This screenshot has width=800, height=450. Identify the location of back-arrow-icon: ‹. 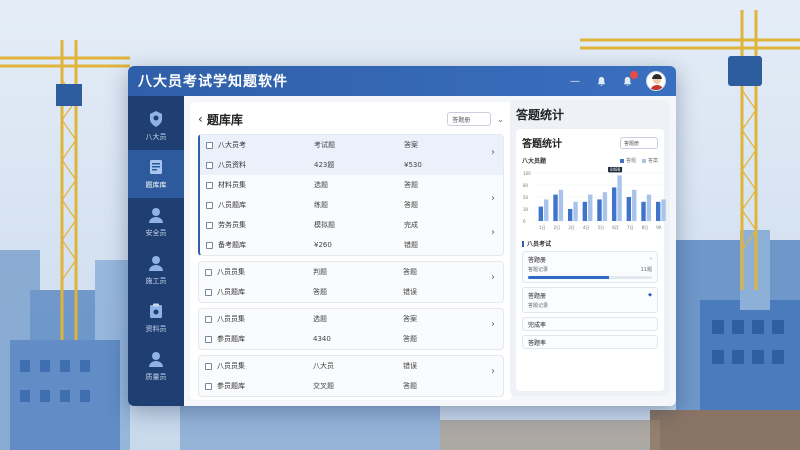
(200, 119).